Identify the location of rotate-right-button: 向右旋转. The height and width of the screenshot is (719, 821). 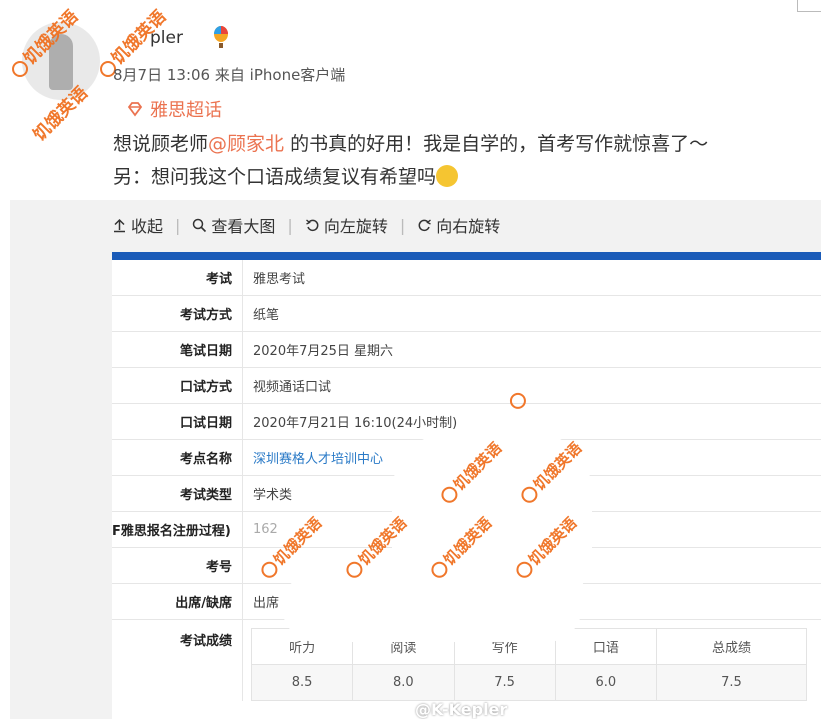
(458, 225).